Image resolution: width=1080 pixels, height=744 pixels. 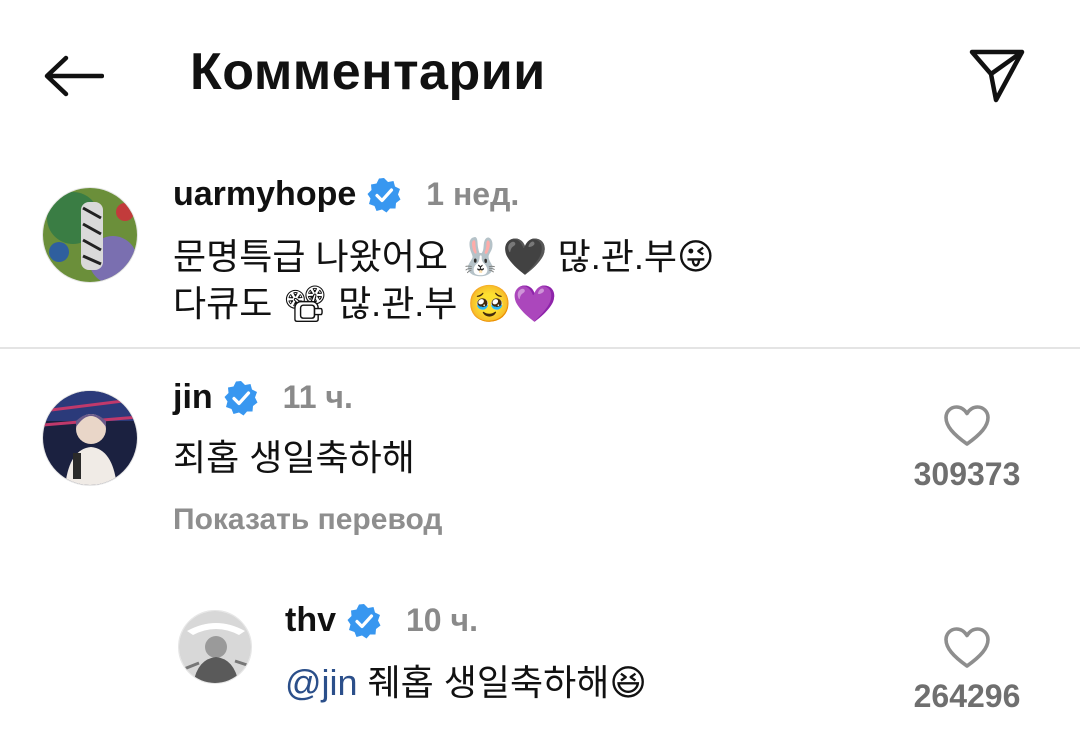 I want to click on username: thv, so click(x=310, y=620).